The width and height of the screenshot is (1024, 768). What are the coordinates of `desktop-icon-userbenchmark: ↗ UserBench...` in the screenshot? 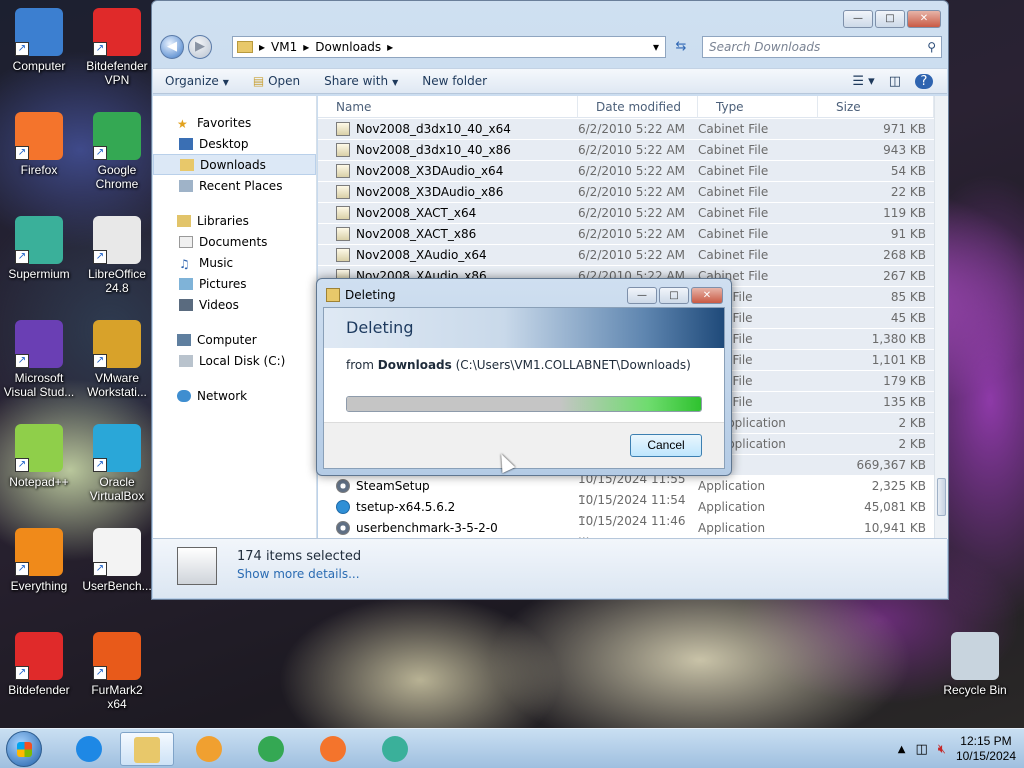 It's located at (117, 560).